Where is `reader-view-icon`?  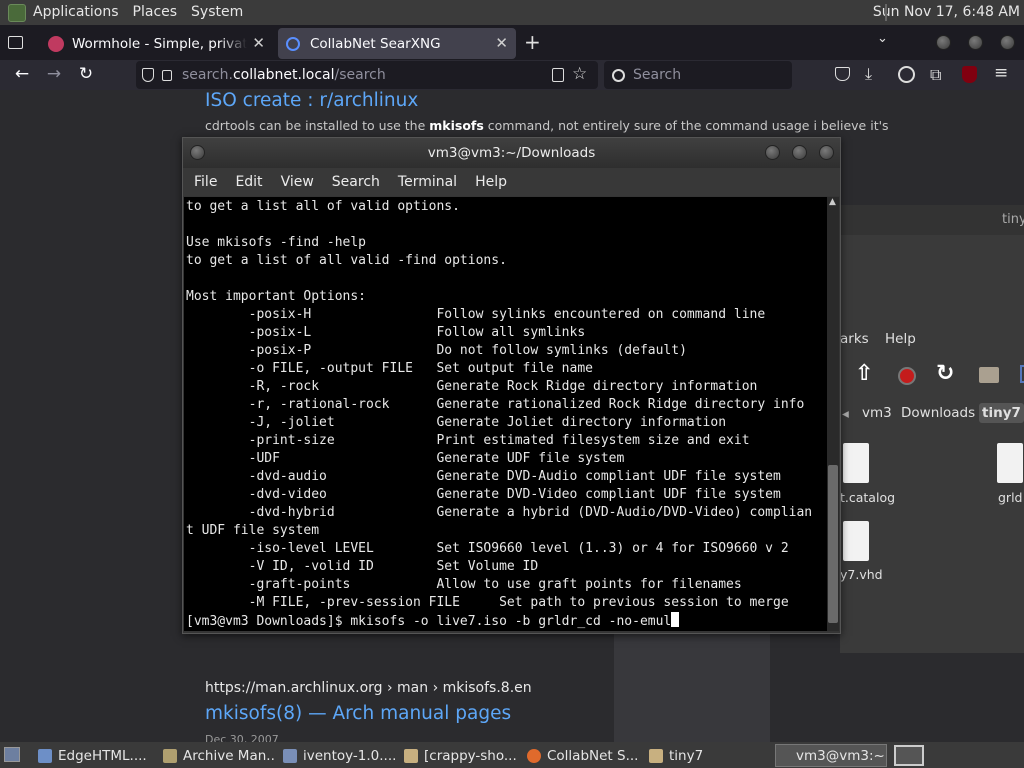
reader-view-icon is located at coordinates (558, 75).